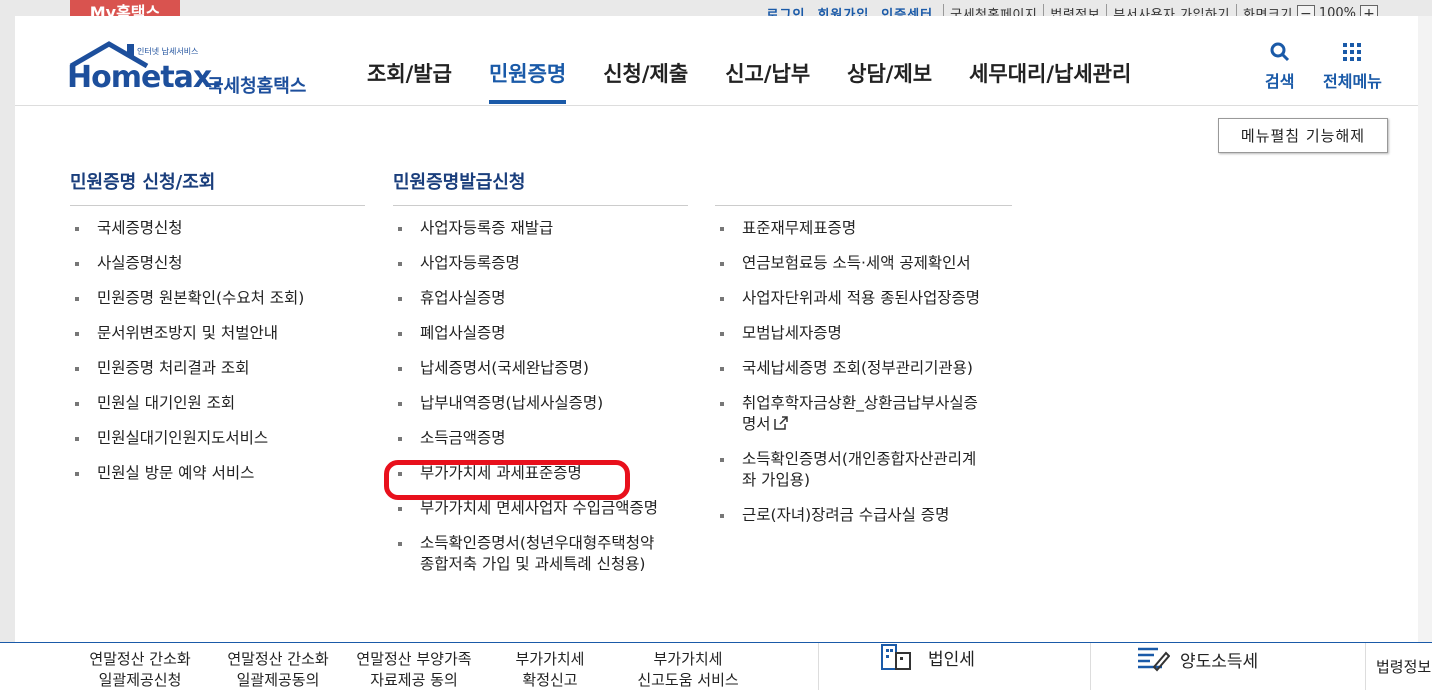 The image size is (1432, 690). I want to click on quick-item-line: 신고도움 서비스, so click(688, 680).